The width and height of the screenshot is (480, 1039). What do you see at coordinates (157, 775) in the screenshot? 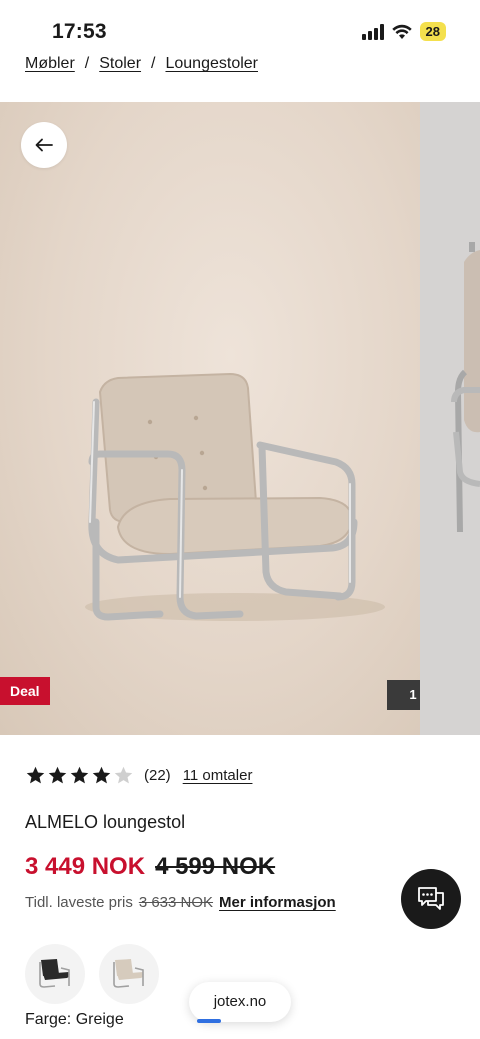
I see `rating-count: (22)` at bounding box center [157, 775].